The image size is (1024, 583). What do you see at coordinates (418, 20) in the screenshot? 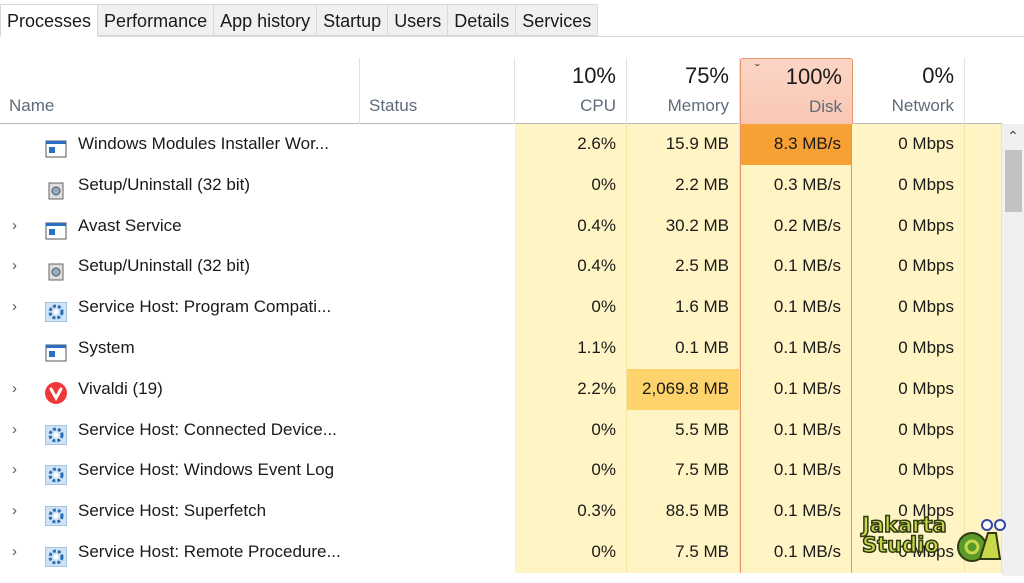
I see `tab-users: Users` at bounding box center [418, 20].